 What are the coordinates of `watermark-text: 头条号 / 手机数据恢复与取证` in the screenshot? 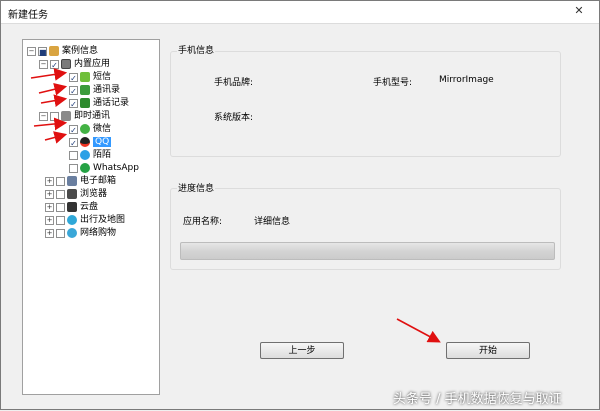 It's located at (477, 399).